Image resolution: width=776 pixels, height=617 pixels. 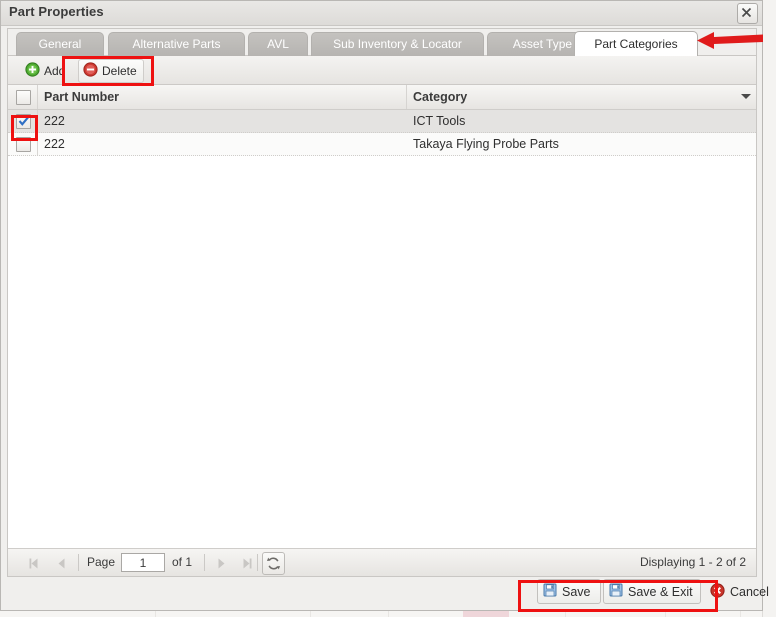 I want to click on close-icon, so click(x=747, y=13).